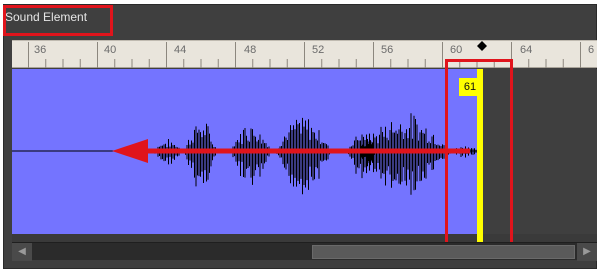 The image size is (599, 276). Describe the element at coordinates (479, 154) in the screenshot. I see `playhead-highlight-annotation` at that location.